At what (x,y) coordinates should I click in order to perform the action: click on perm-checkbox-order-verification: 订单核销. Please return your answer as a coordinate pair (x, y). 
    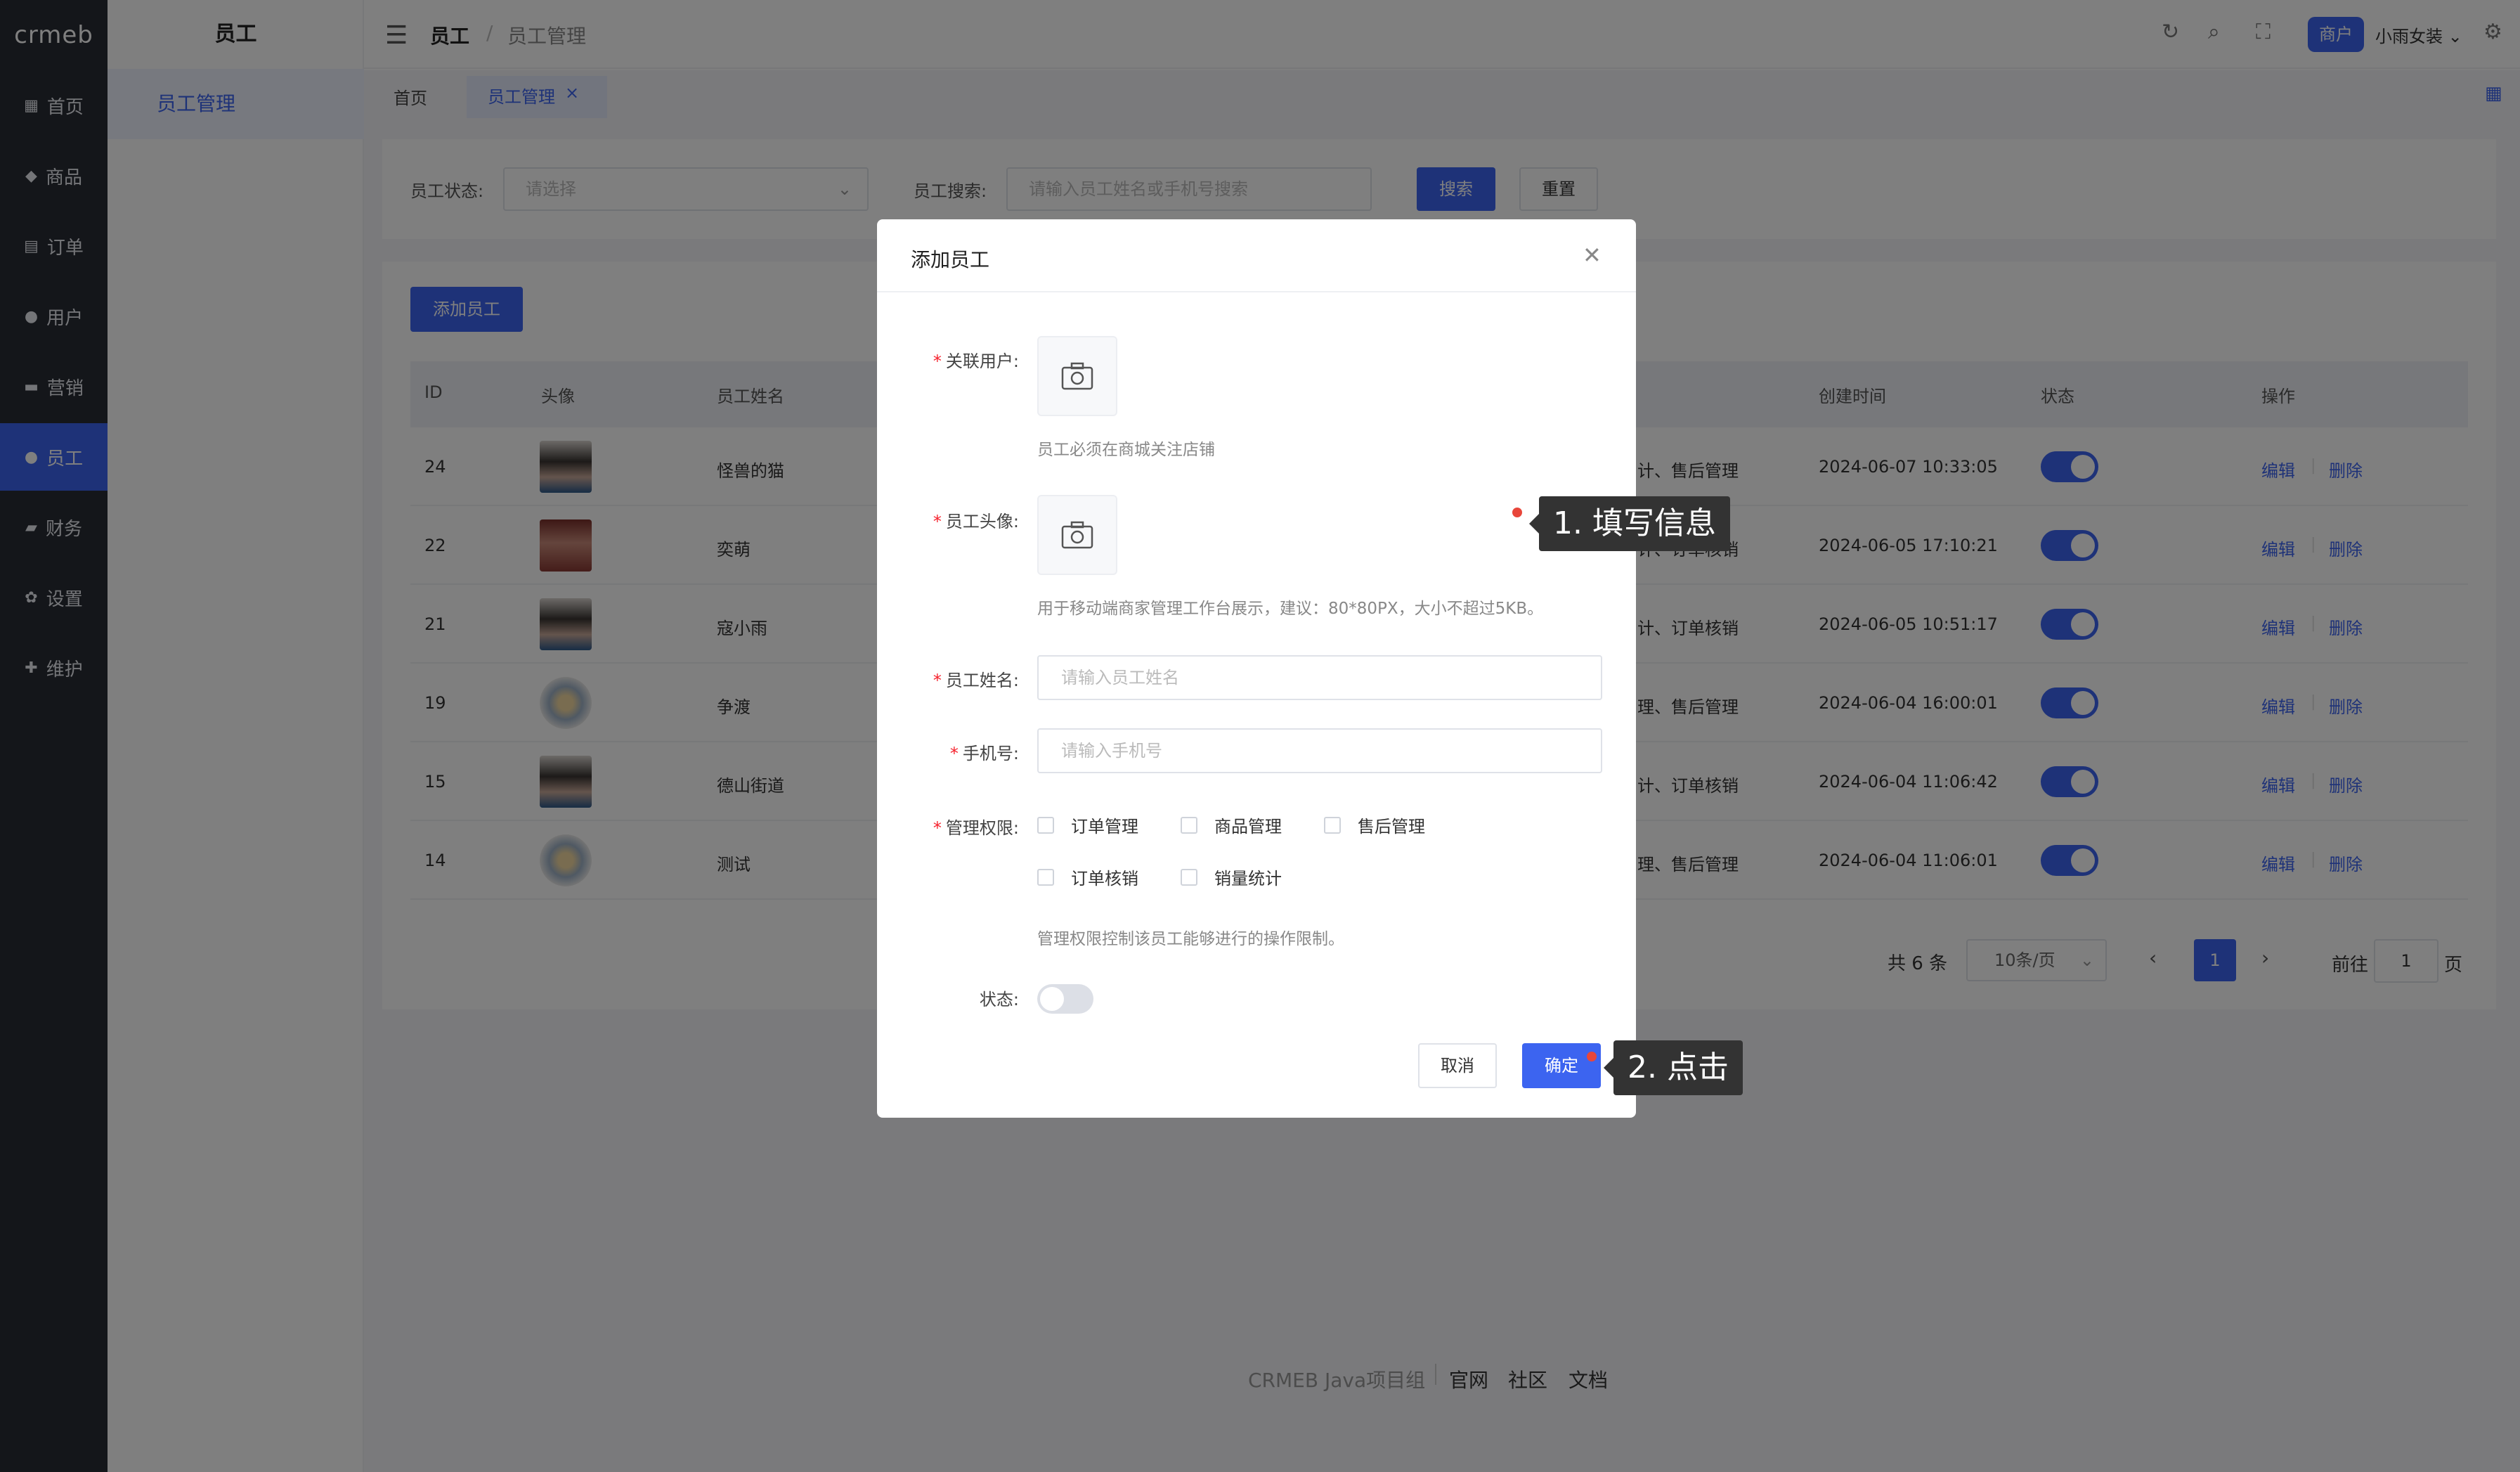
    Looking at the image, I should click on (1087, 877).